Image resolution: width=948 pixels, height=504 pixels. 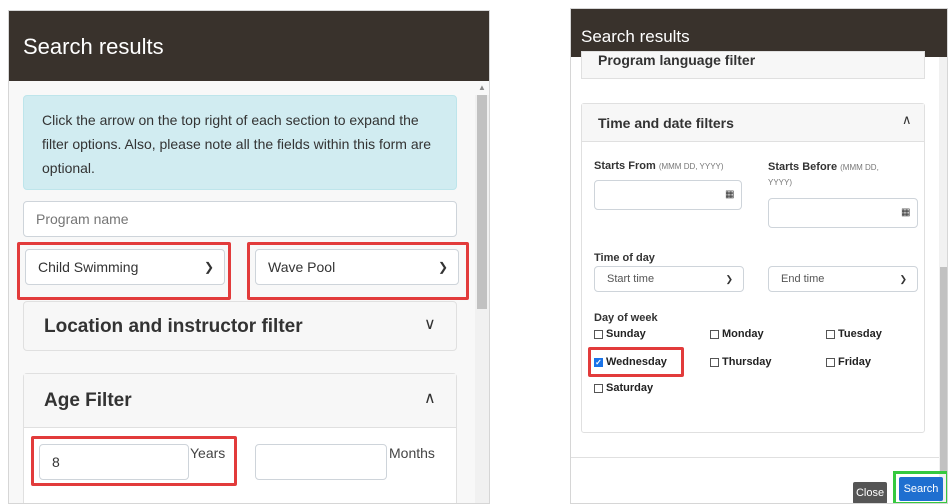 I want to click on checkmark-icon: ✓, so click(x=598, y=362).